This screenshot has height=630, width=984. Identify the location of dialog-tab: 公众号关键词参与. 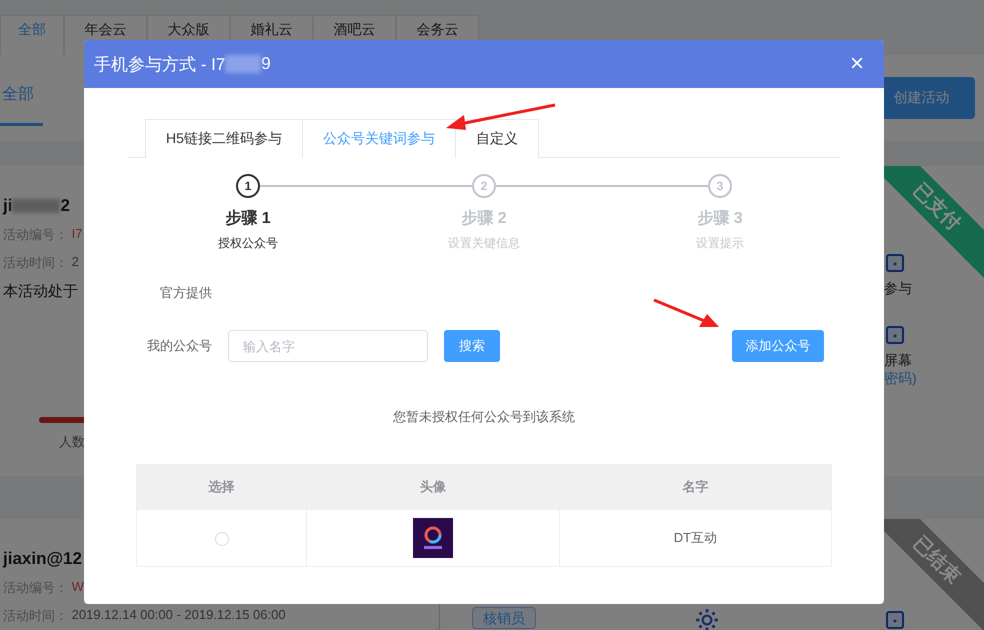
(378, 138).